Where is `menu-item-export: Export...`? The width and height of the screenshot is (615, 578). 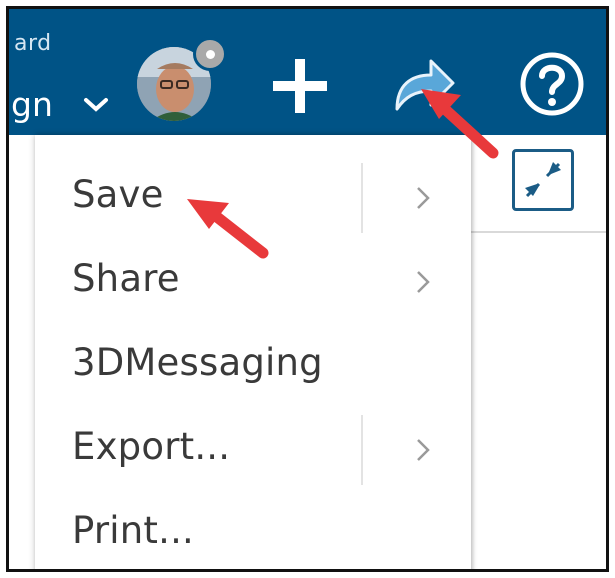 menu-item-export: Export... is located at coordinates (253, 450).